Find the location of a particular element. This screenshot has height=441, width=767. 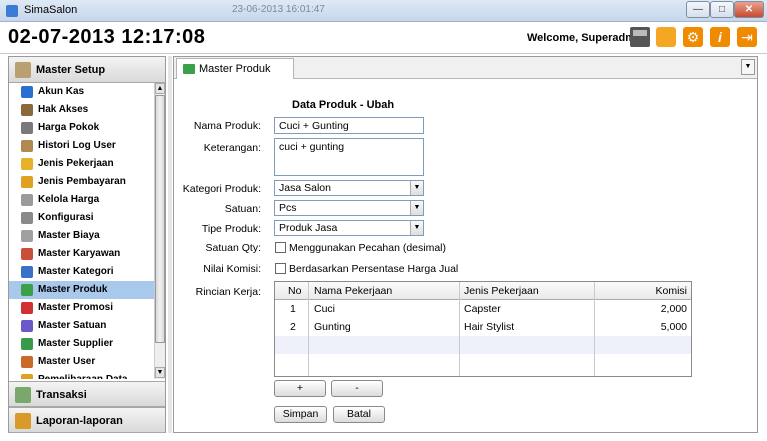

pemeliharaan-data-icon is located at coordinates (27, 376).